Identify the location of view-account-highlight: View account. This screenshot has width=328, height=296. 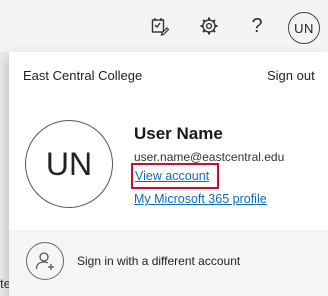
(175, 176).